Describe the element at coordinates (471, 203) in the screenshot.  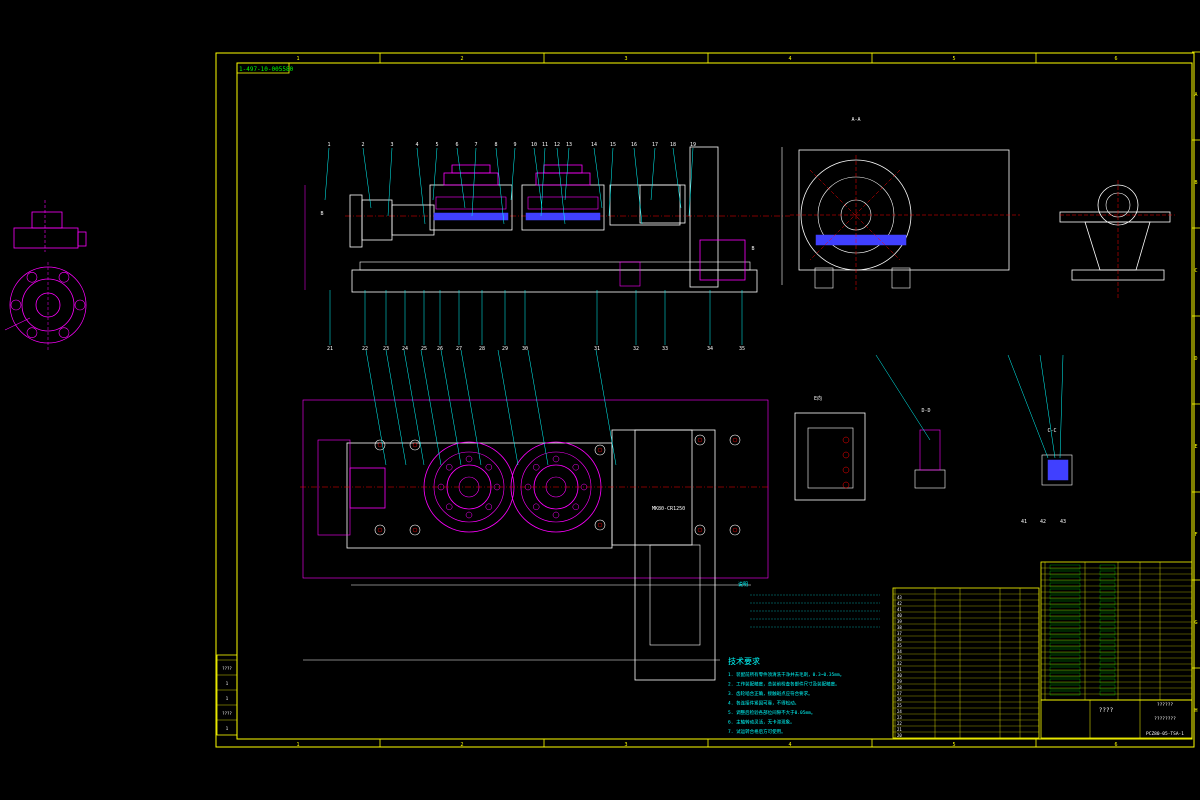
I see `front-gear-teeth` at that location.